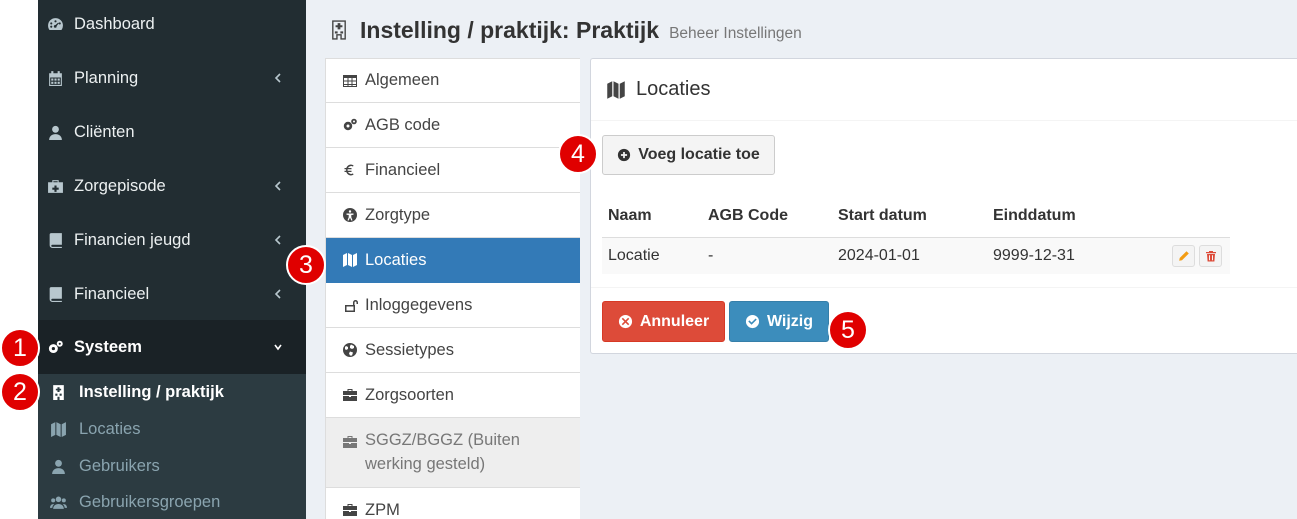 The height and width of the screenshot is (519, 1297). What do you see at coordinates (510, 30) in the screenshot?
I see `page-title: Instelling / praktijk: Praktijk` at bounding box center [510, 30].